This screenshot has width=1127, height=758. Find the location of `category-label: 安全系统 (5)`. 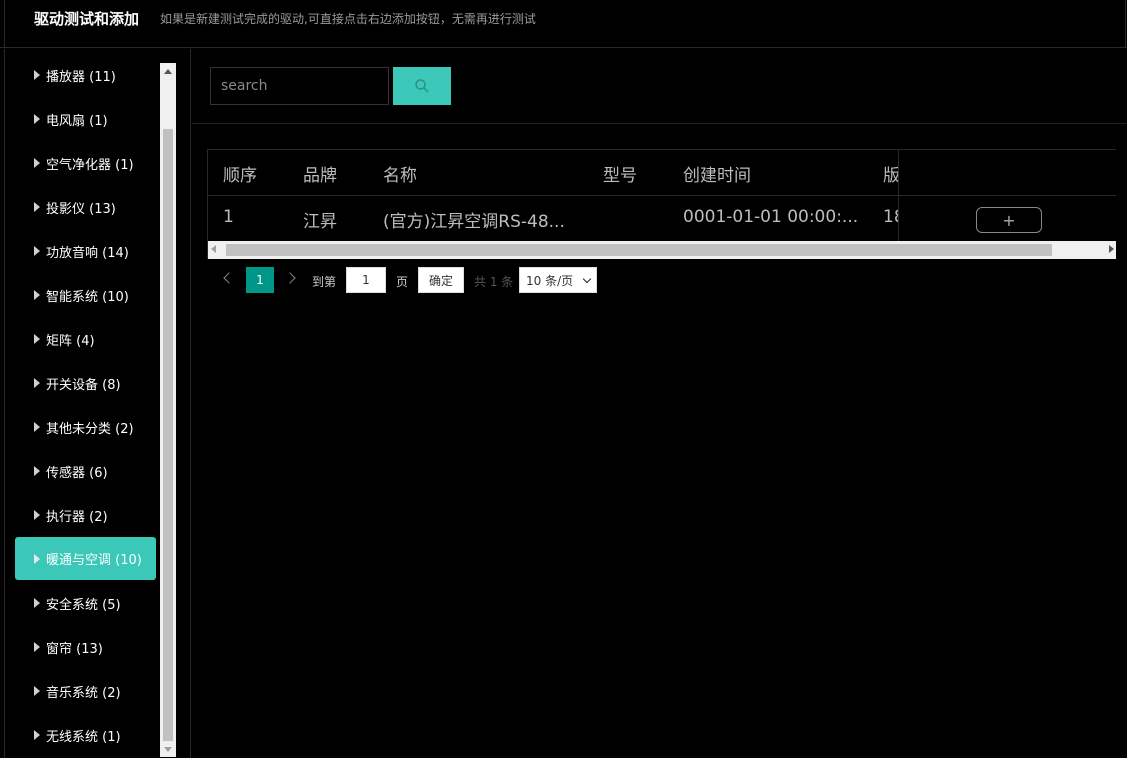

category-label: 安全系统 (5) is located at coordinates (83, 605).